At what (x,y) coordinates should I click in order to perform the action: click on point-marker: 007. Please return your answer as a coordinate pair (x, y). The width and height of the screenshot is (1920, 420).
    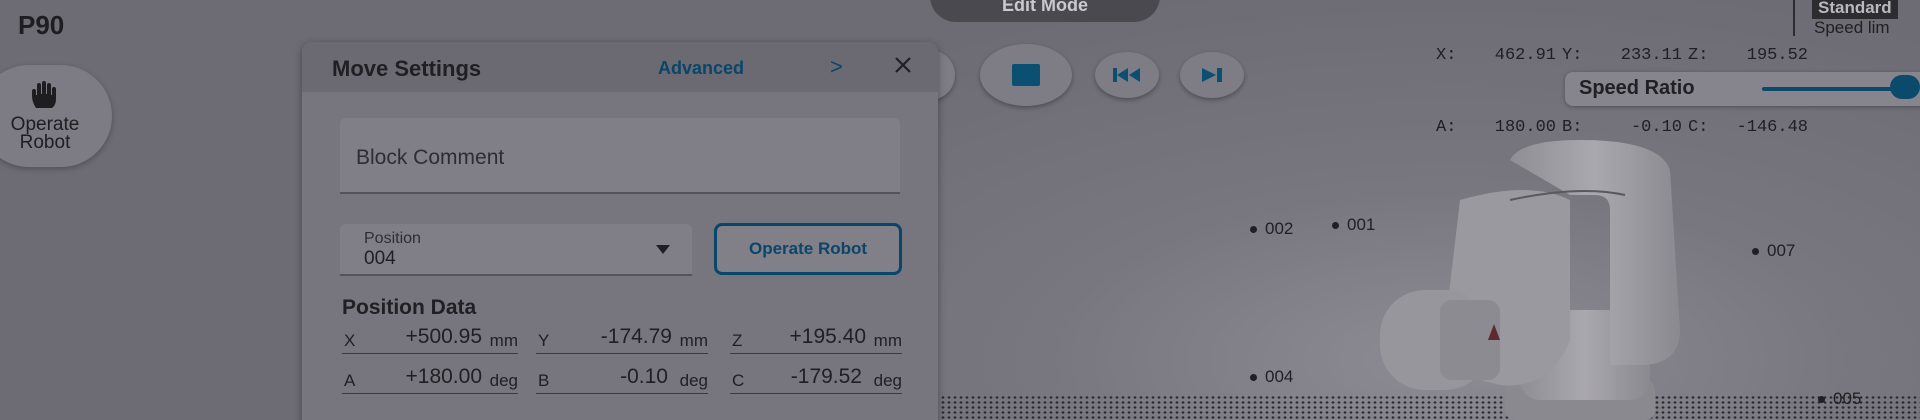
    Looking at the image, I should click on (1773, 251).